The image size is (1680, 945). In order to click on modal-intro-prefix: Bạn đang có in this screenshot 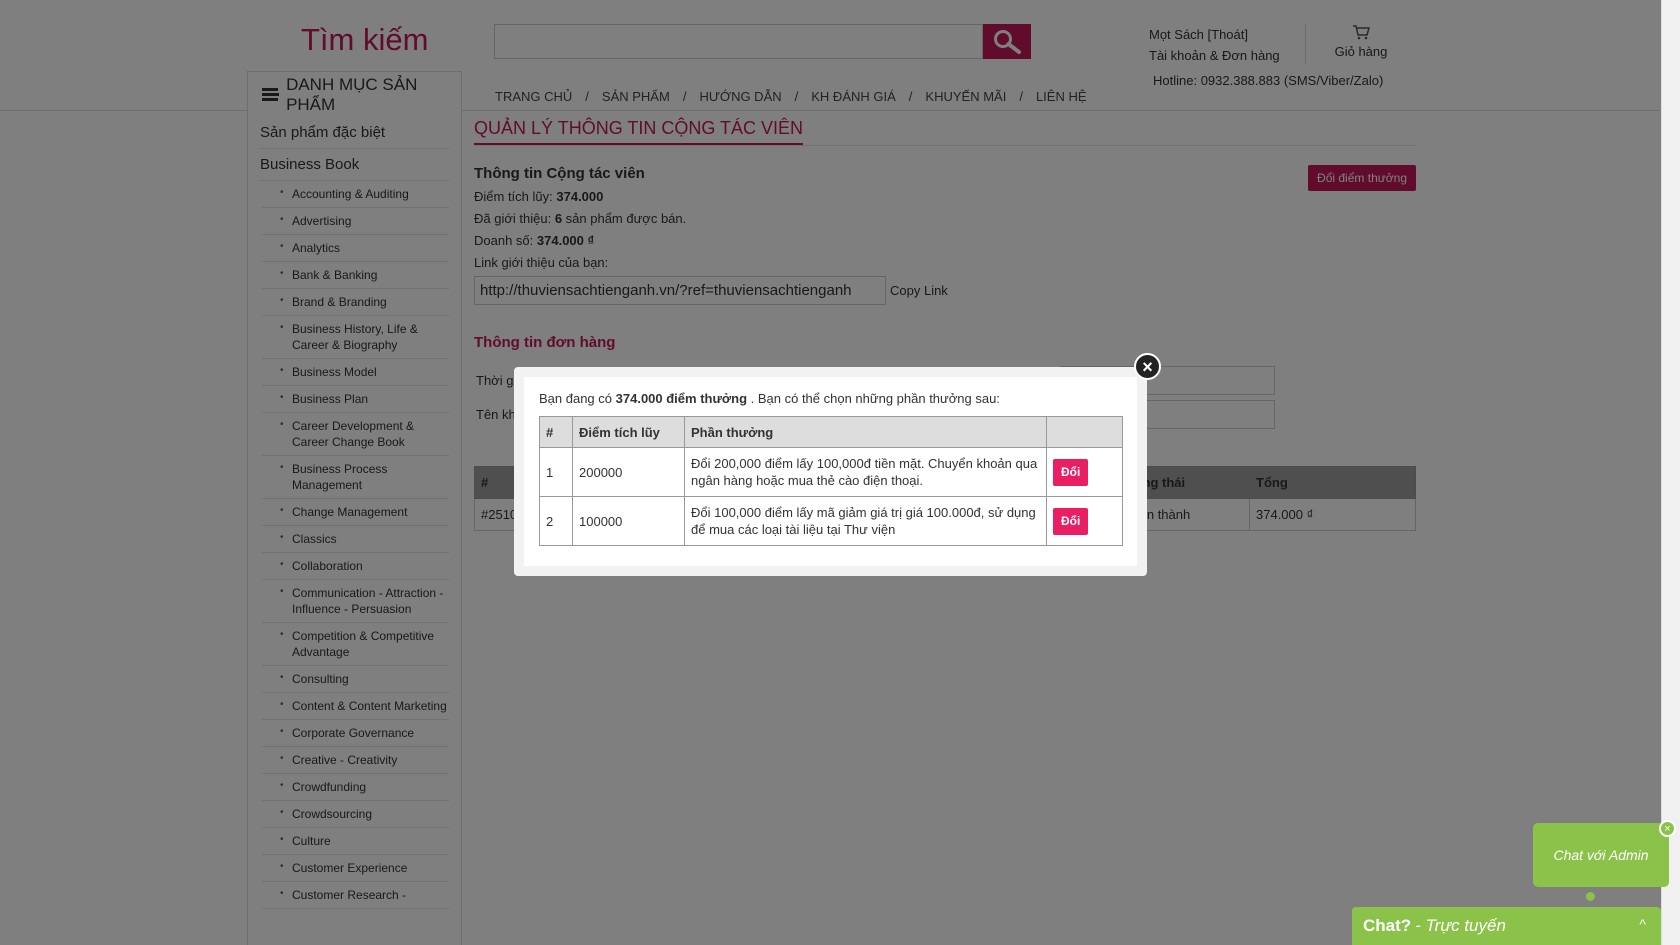, I will do `click(576, 398)`.